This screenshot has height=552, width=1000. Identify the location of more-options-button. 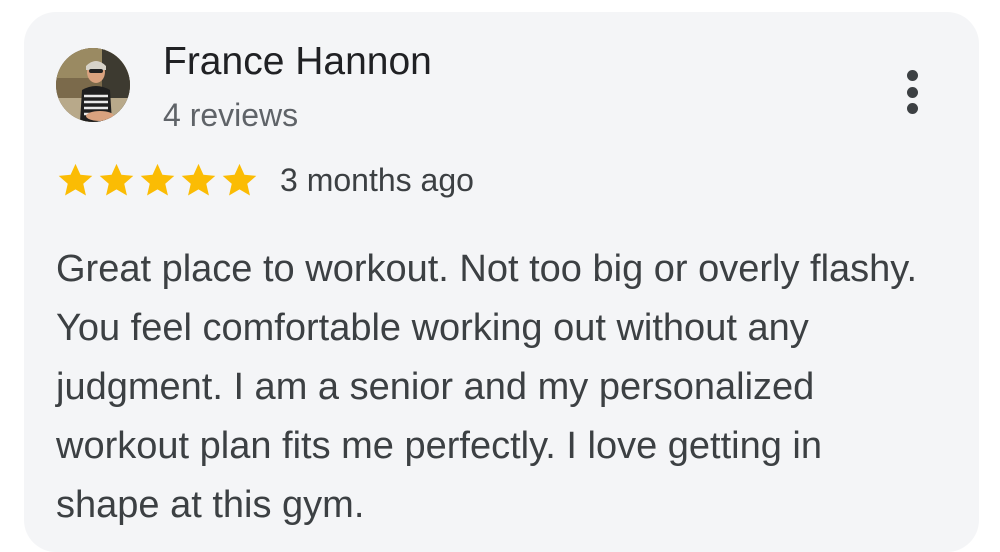
(912, 92).